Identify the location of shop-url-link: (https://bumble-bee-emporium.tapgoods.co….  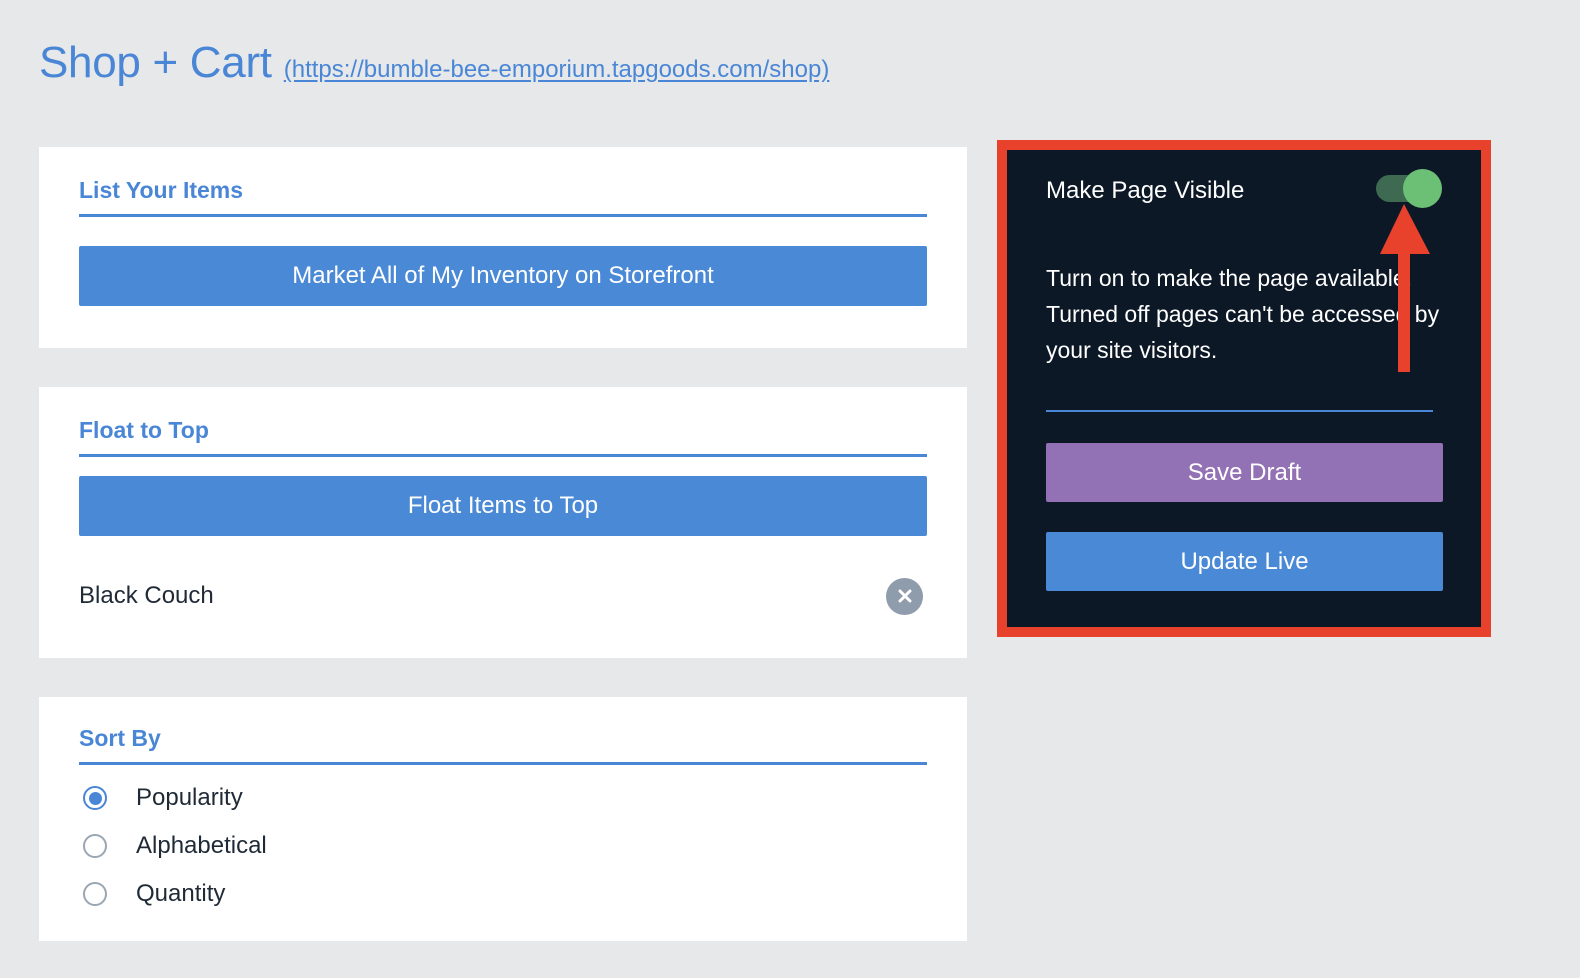
(557, 70).